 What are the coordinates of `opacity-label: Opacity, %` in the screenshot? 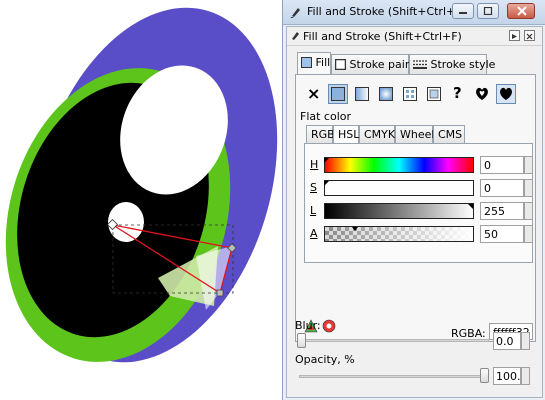 It's located at (325, 359).